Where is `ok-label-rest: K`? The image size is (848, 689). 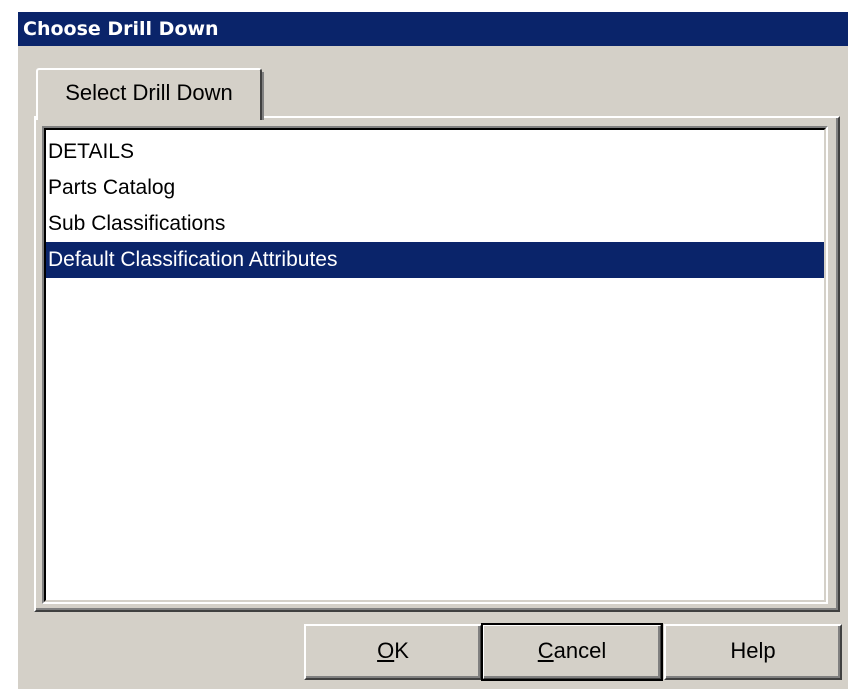 ok-label-rest: K is located at coordinates (401, 650).